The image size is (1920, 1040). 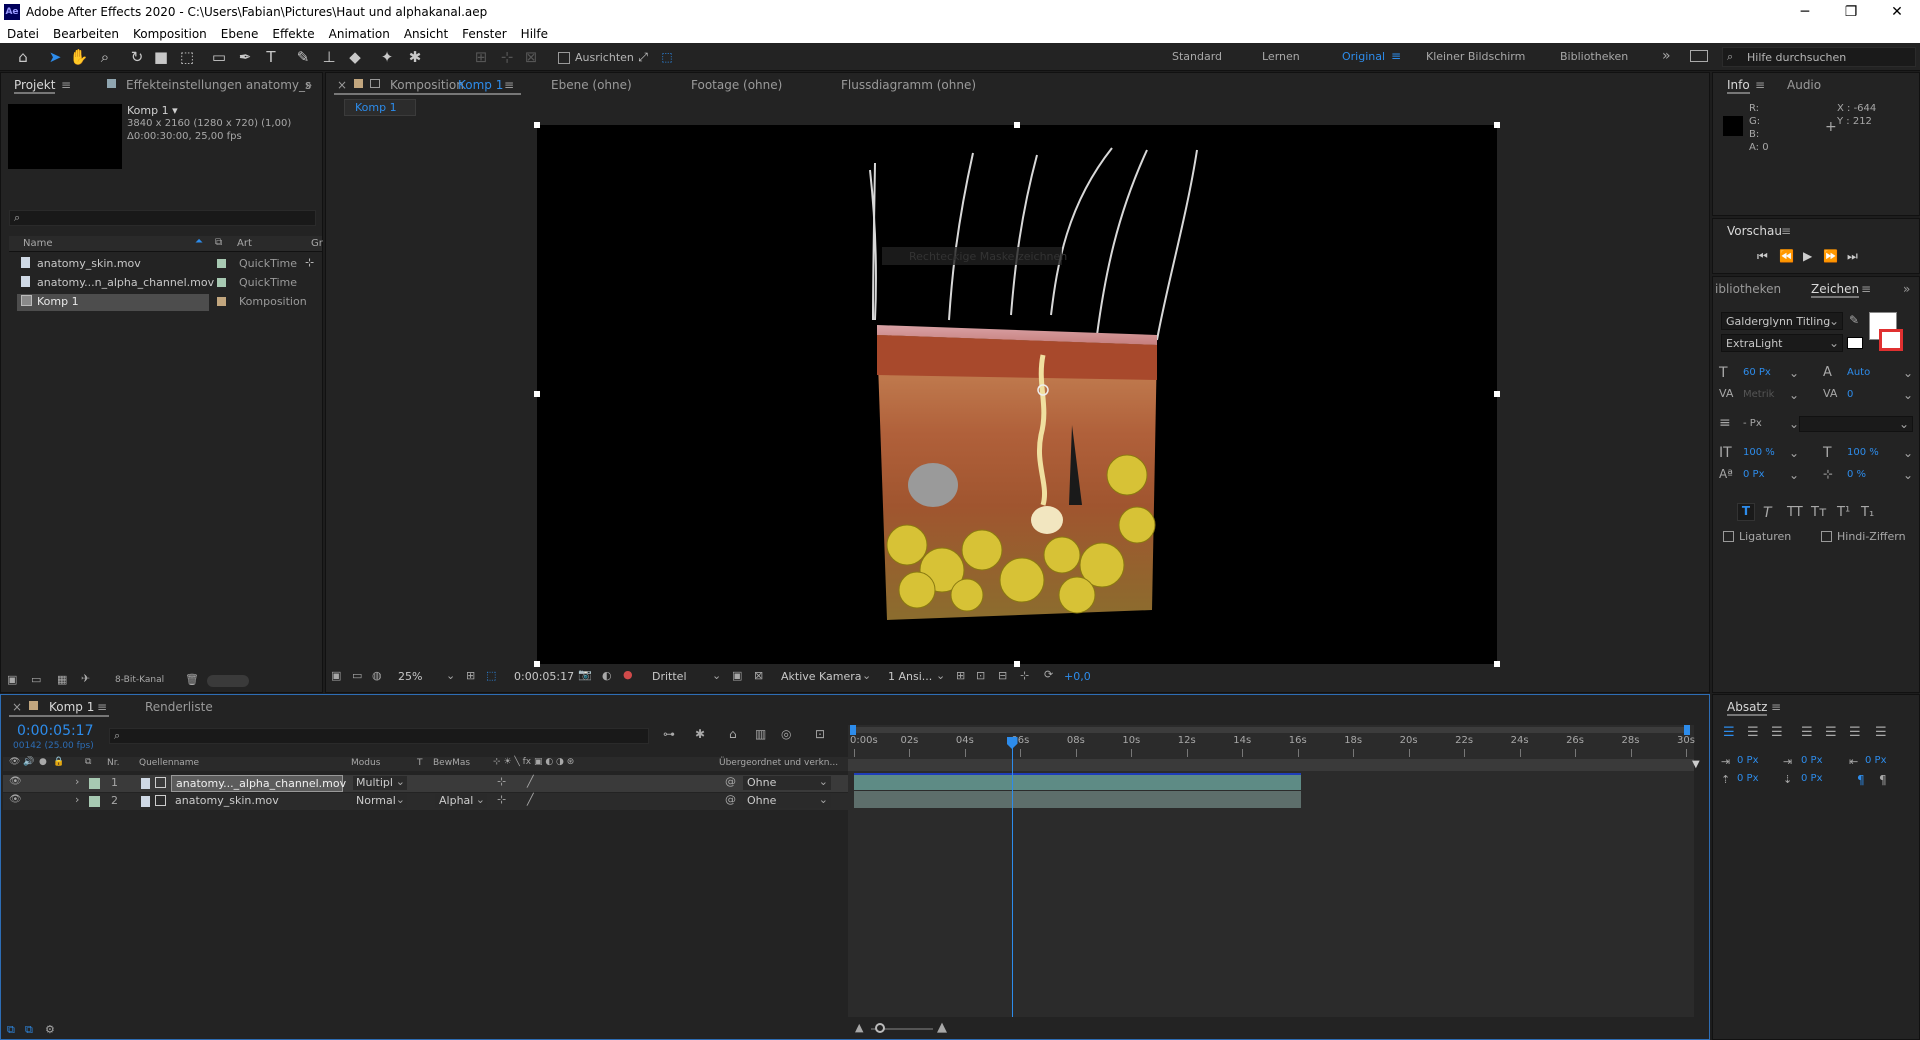 What do you see at coordinates (1855, 732) in the screenshot?
I see `justify-right-icon: ☰` at bounding box center [1855, 732].